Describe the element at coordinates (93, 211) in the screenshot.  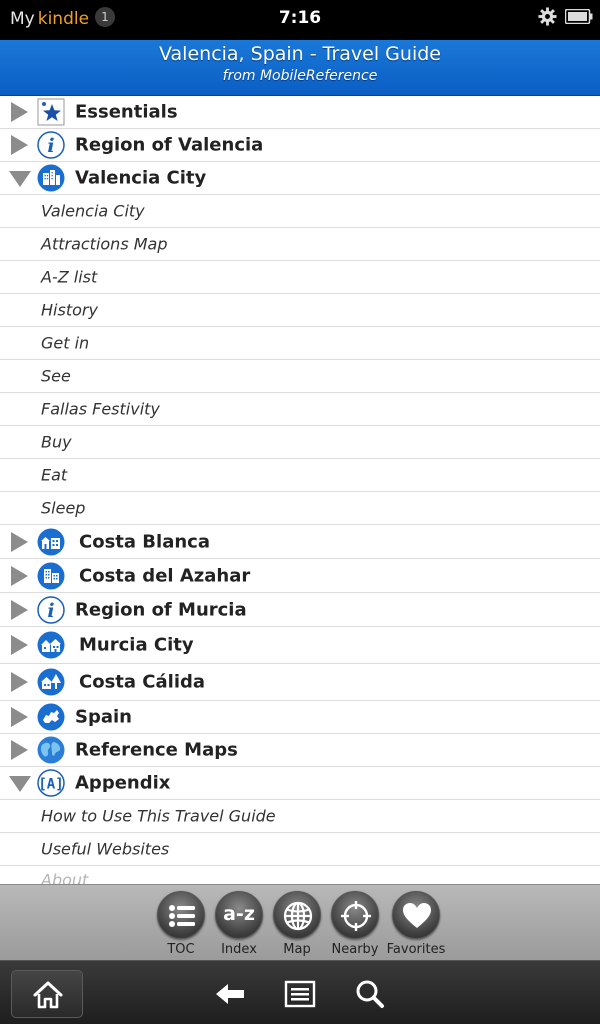
I see `toc-item-label: Valencia City` at that location.